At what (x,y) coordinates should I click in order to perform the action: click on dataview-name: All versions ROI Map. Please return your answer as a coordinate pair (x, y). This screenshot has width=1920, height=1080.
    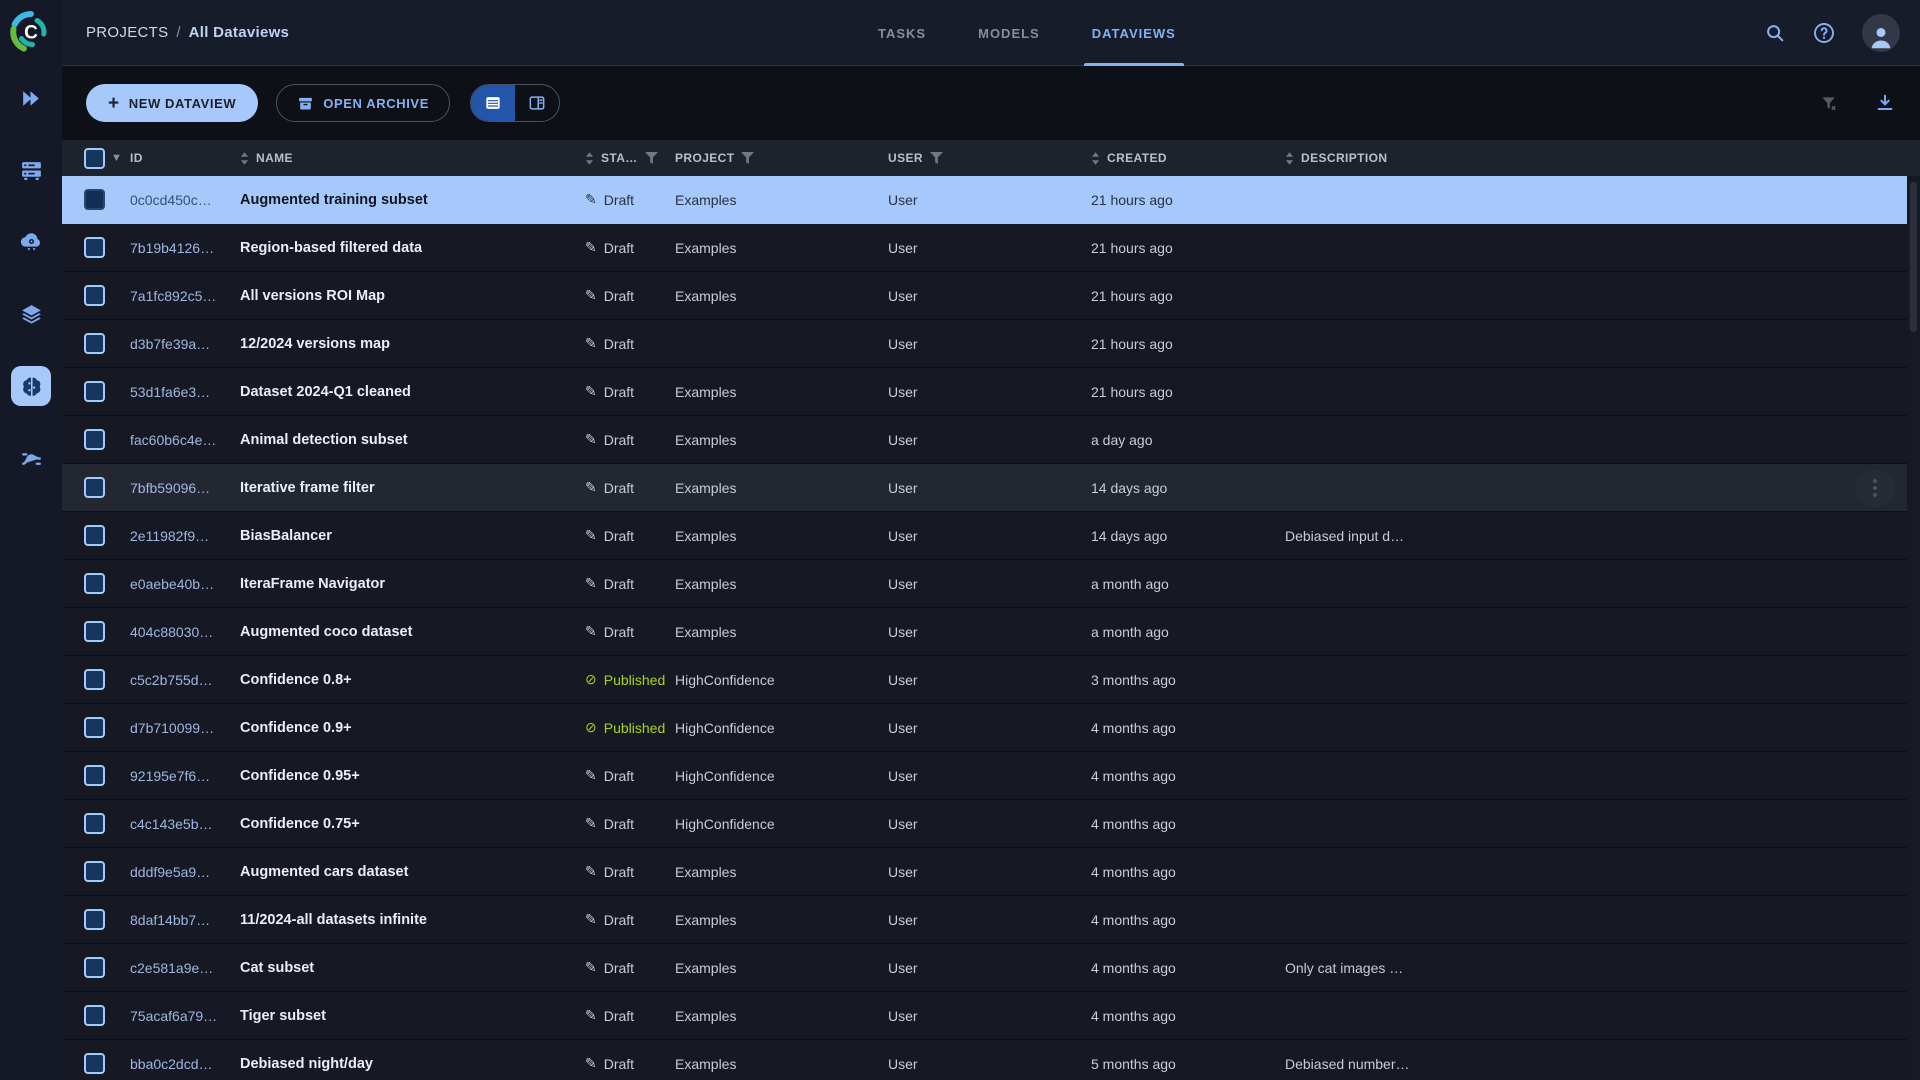
    Looking at the image, I should click on (412, 296).